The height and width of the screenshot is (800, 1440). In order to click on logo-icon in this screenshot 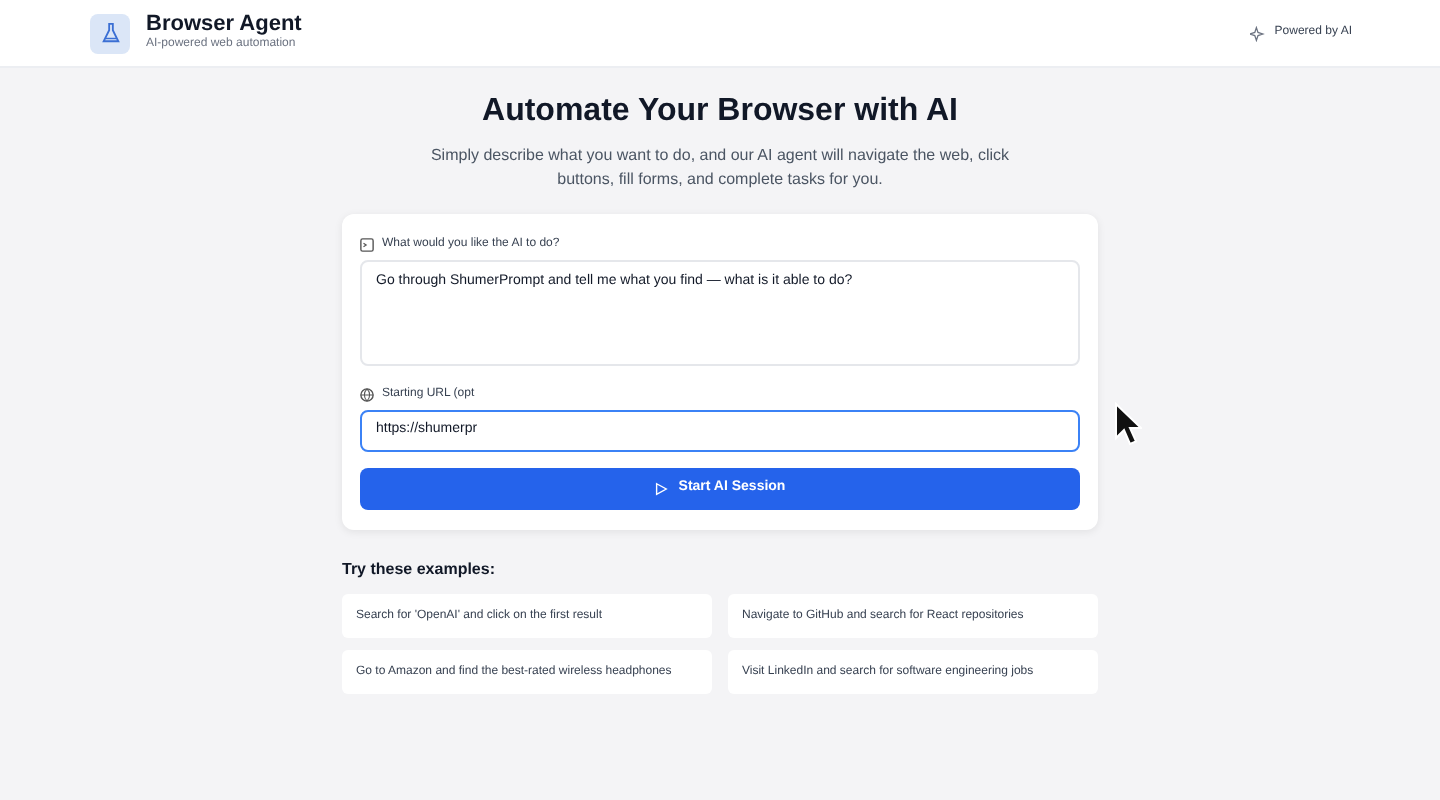, I will do `click(110, 33)`.